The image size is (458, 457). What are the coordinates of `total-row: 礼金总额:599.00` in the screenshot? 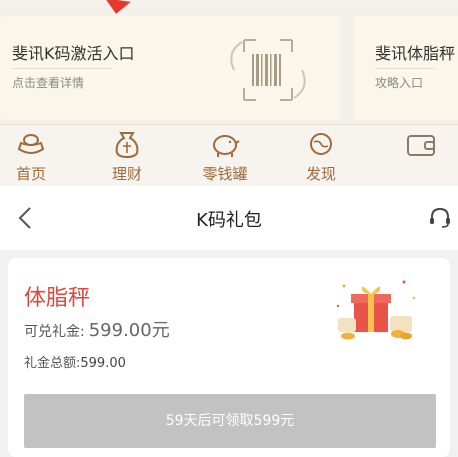 It's located at (75, 361).